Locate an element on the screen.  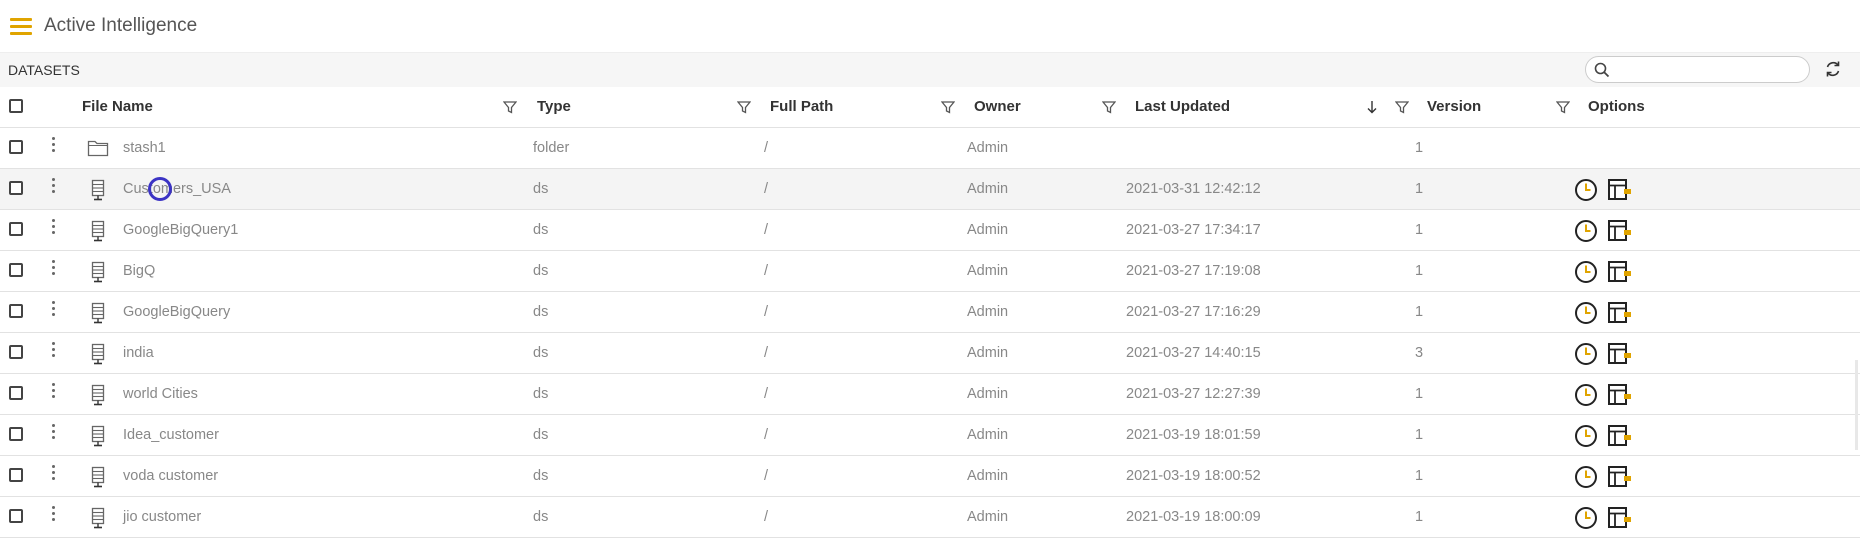
column-full-path: Full Path is located at coordinates (801, 107).